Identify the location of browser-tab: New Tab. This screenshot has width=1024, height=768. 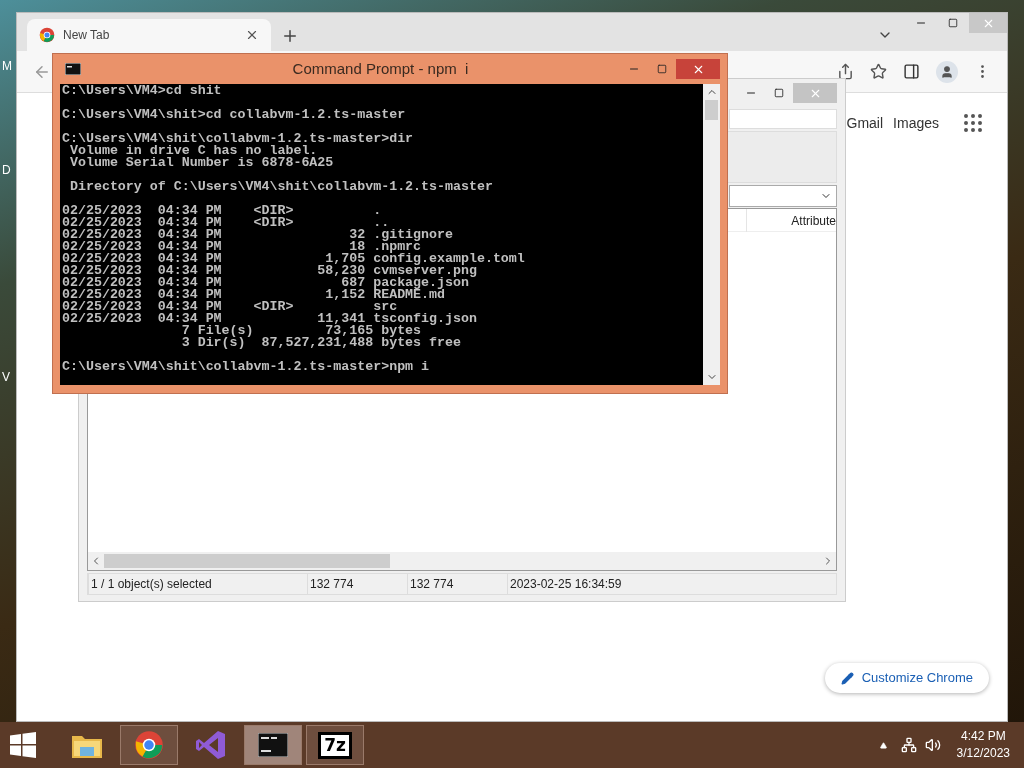
(149, 35).